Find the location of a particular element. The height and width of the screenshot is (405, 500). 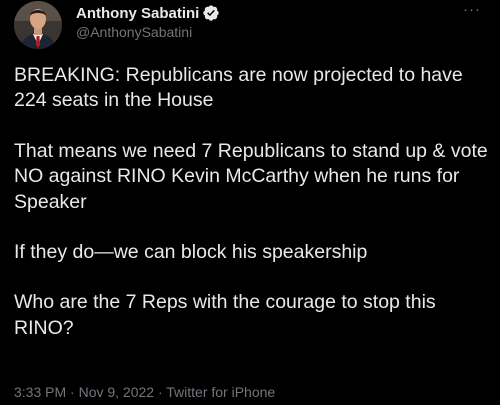

author-handle: @AnthonySabatini is located at coordinates (148, 32).